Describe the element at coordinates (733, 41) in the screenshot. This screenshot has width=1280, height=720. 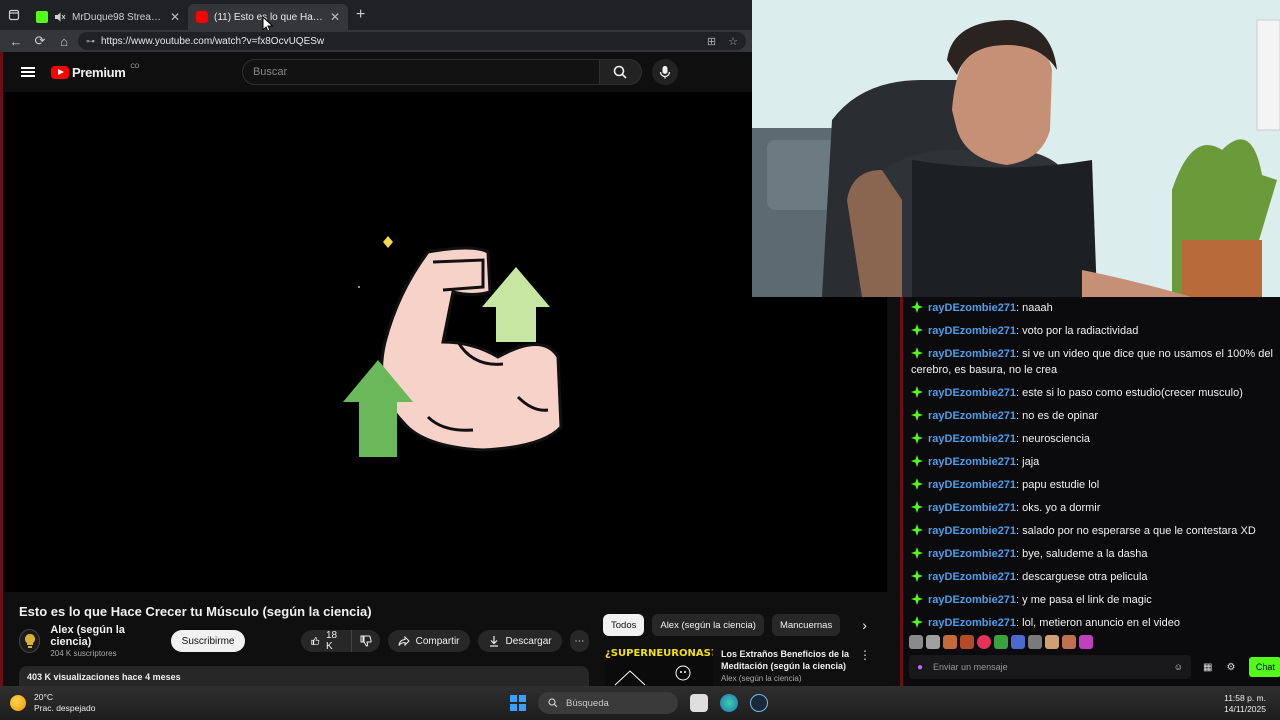
I see `bookmark-star-icon: ☆` at that location.